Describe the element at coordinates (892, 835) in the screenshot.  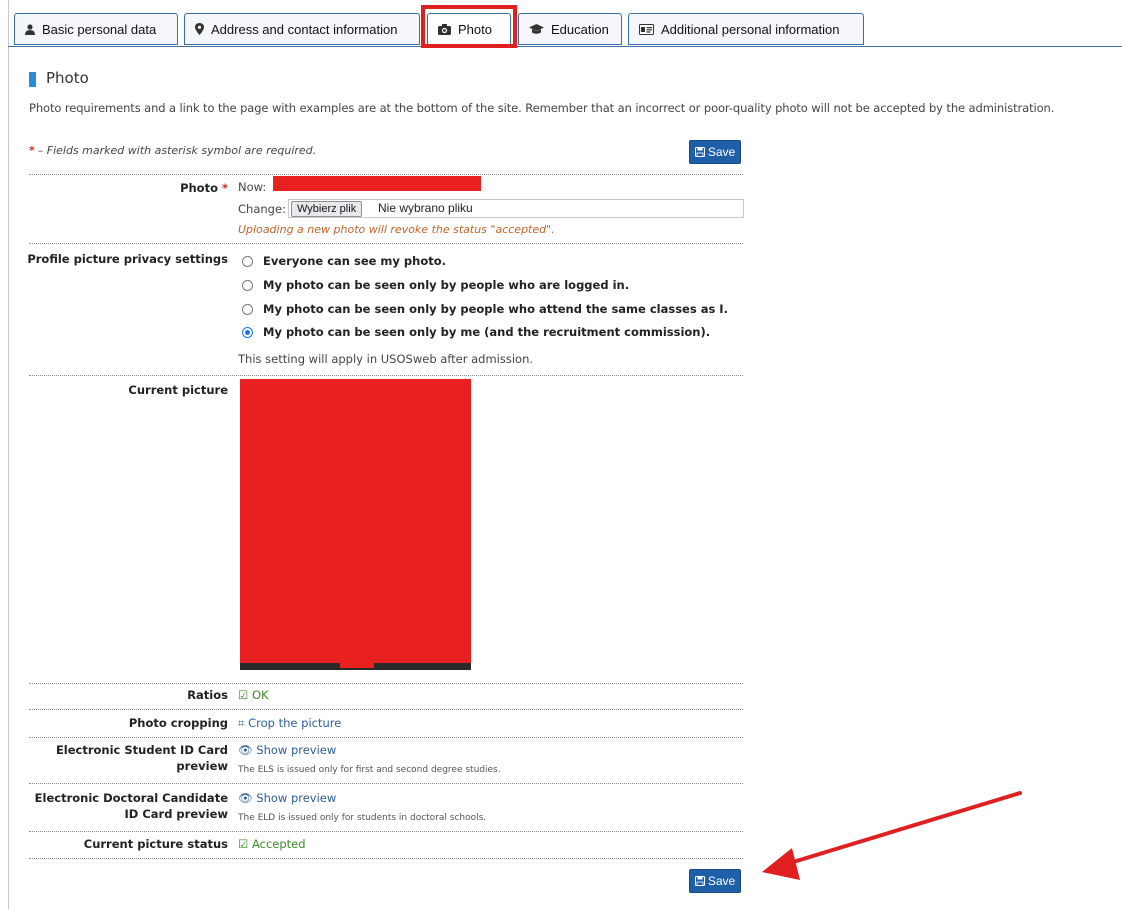
I see `annotation-arrow` at that location.